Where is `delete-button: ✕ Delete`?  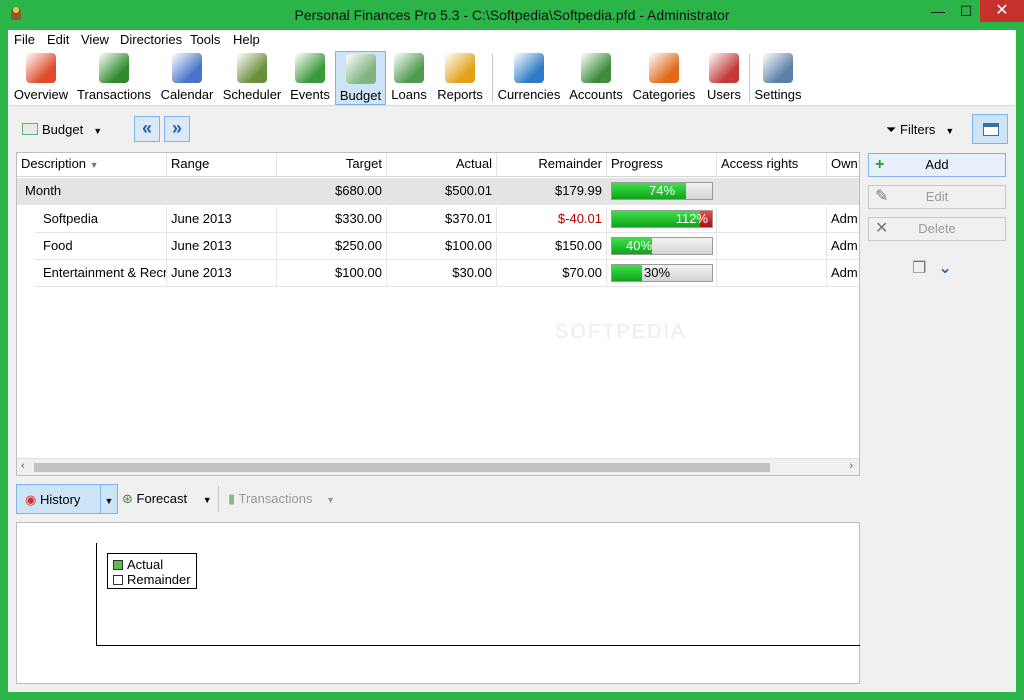
delete-button: ✕ Delete is located at coordinates (937, 229).